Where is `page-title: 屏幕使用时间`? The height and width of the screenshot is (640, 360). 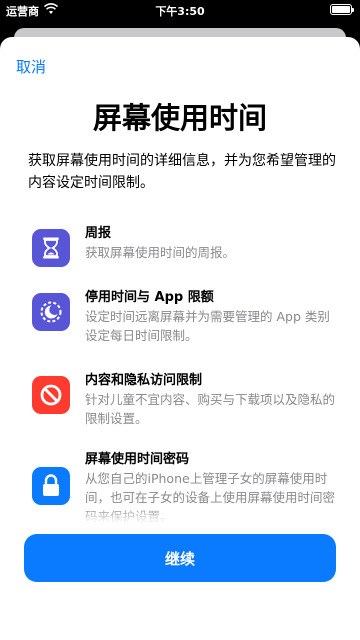 page-title: 屏幕使用时间 is located at coordinates (179, 118).